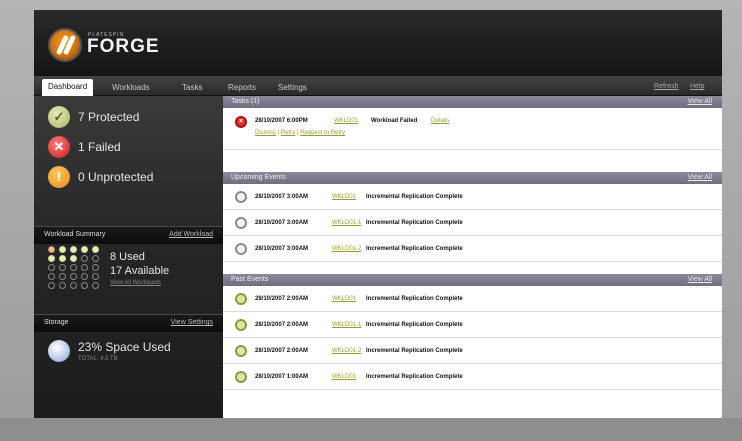 This screenshot has height=441, width=742. What do you see at coordinates (697, 86) in the screenshot?
I see `help-link: Help` at bounding box center [697, 86].